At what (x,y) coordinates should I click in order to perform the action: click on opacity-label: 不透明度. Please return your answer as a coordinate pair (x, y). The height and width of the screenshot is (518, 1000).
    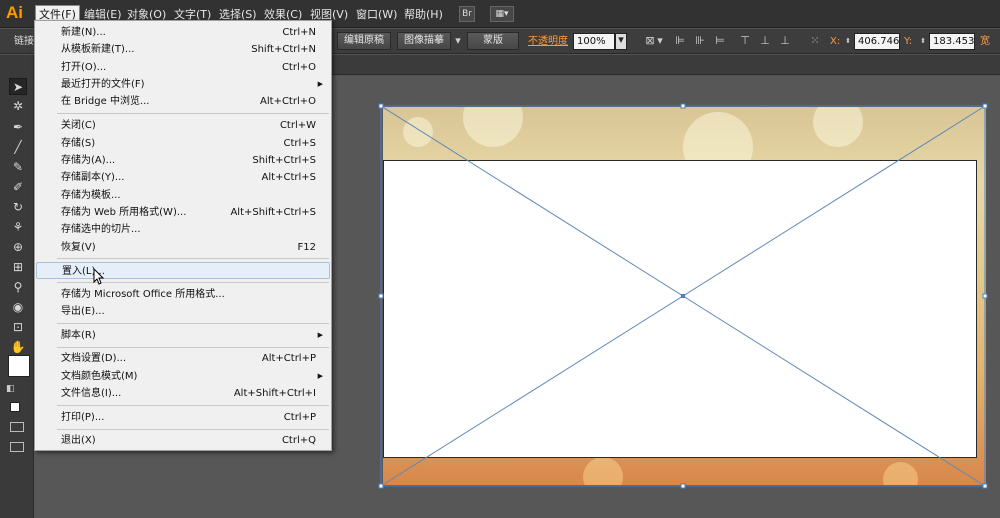
    Looking at the image, I should click on (548, 42).